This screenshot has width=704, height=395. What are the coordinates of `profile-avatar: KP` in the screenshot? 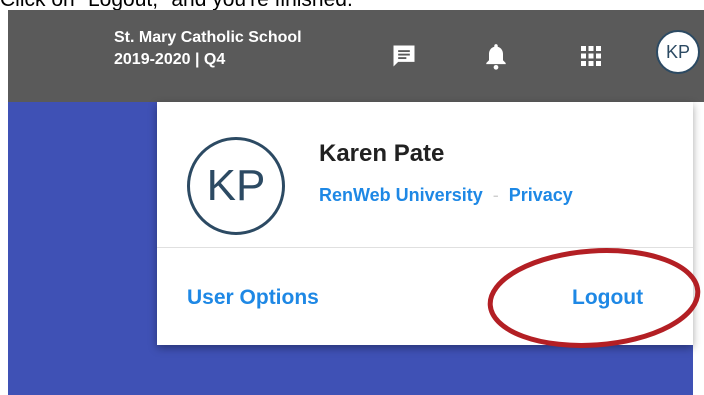 It's located at (236, 186).